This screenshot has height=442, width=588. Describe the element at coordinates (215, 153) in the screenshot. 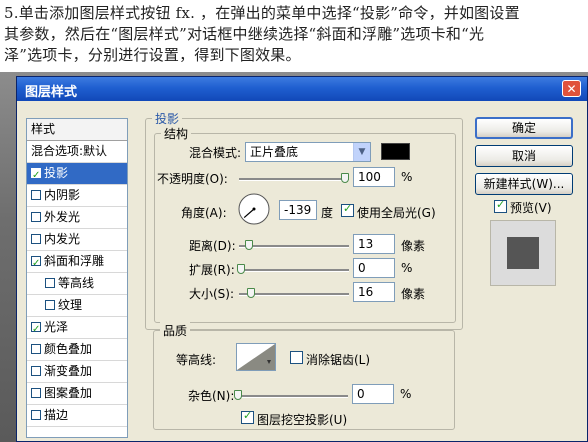

I see `blend-mode-label: 混合模式:` at that location.